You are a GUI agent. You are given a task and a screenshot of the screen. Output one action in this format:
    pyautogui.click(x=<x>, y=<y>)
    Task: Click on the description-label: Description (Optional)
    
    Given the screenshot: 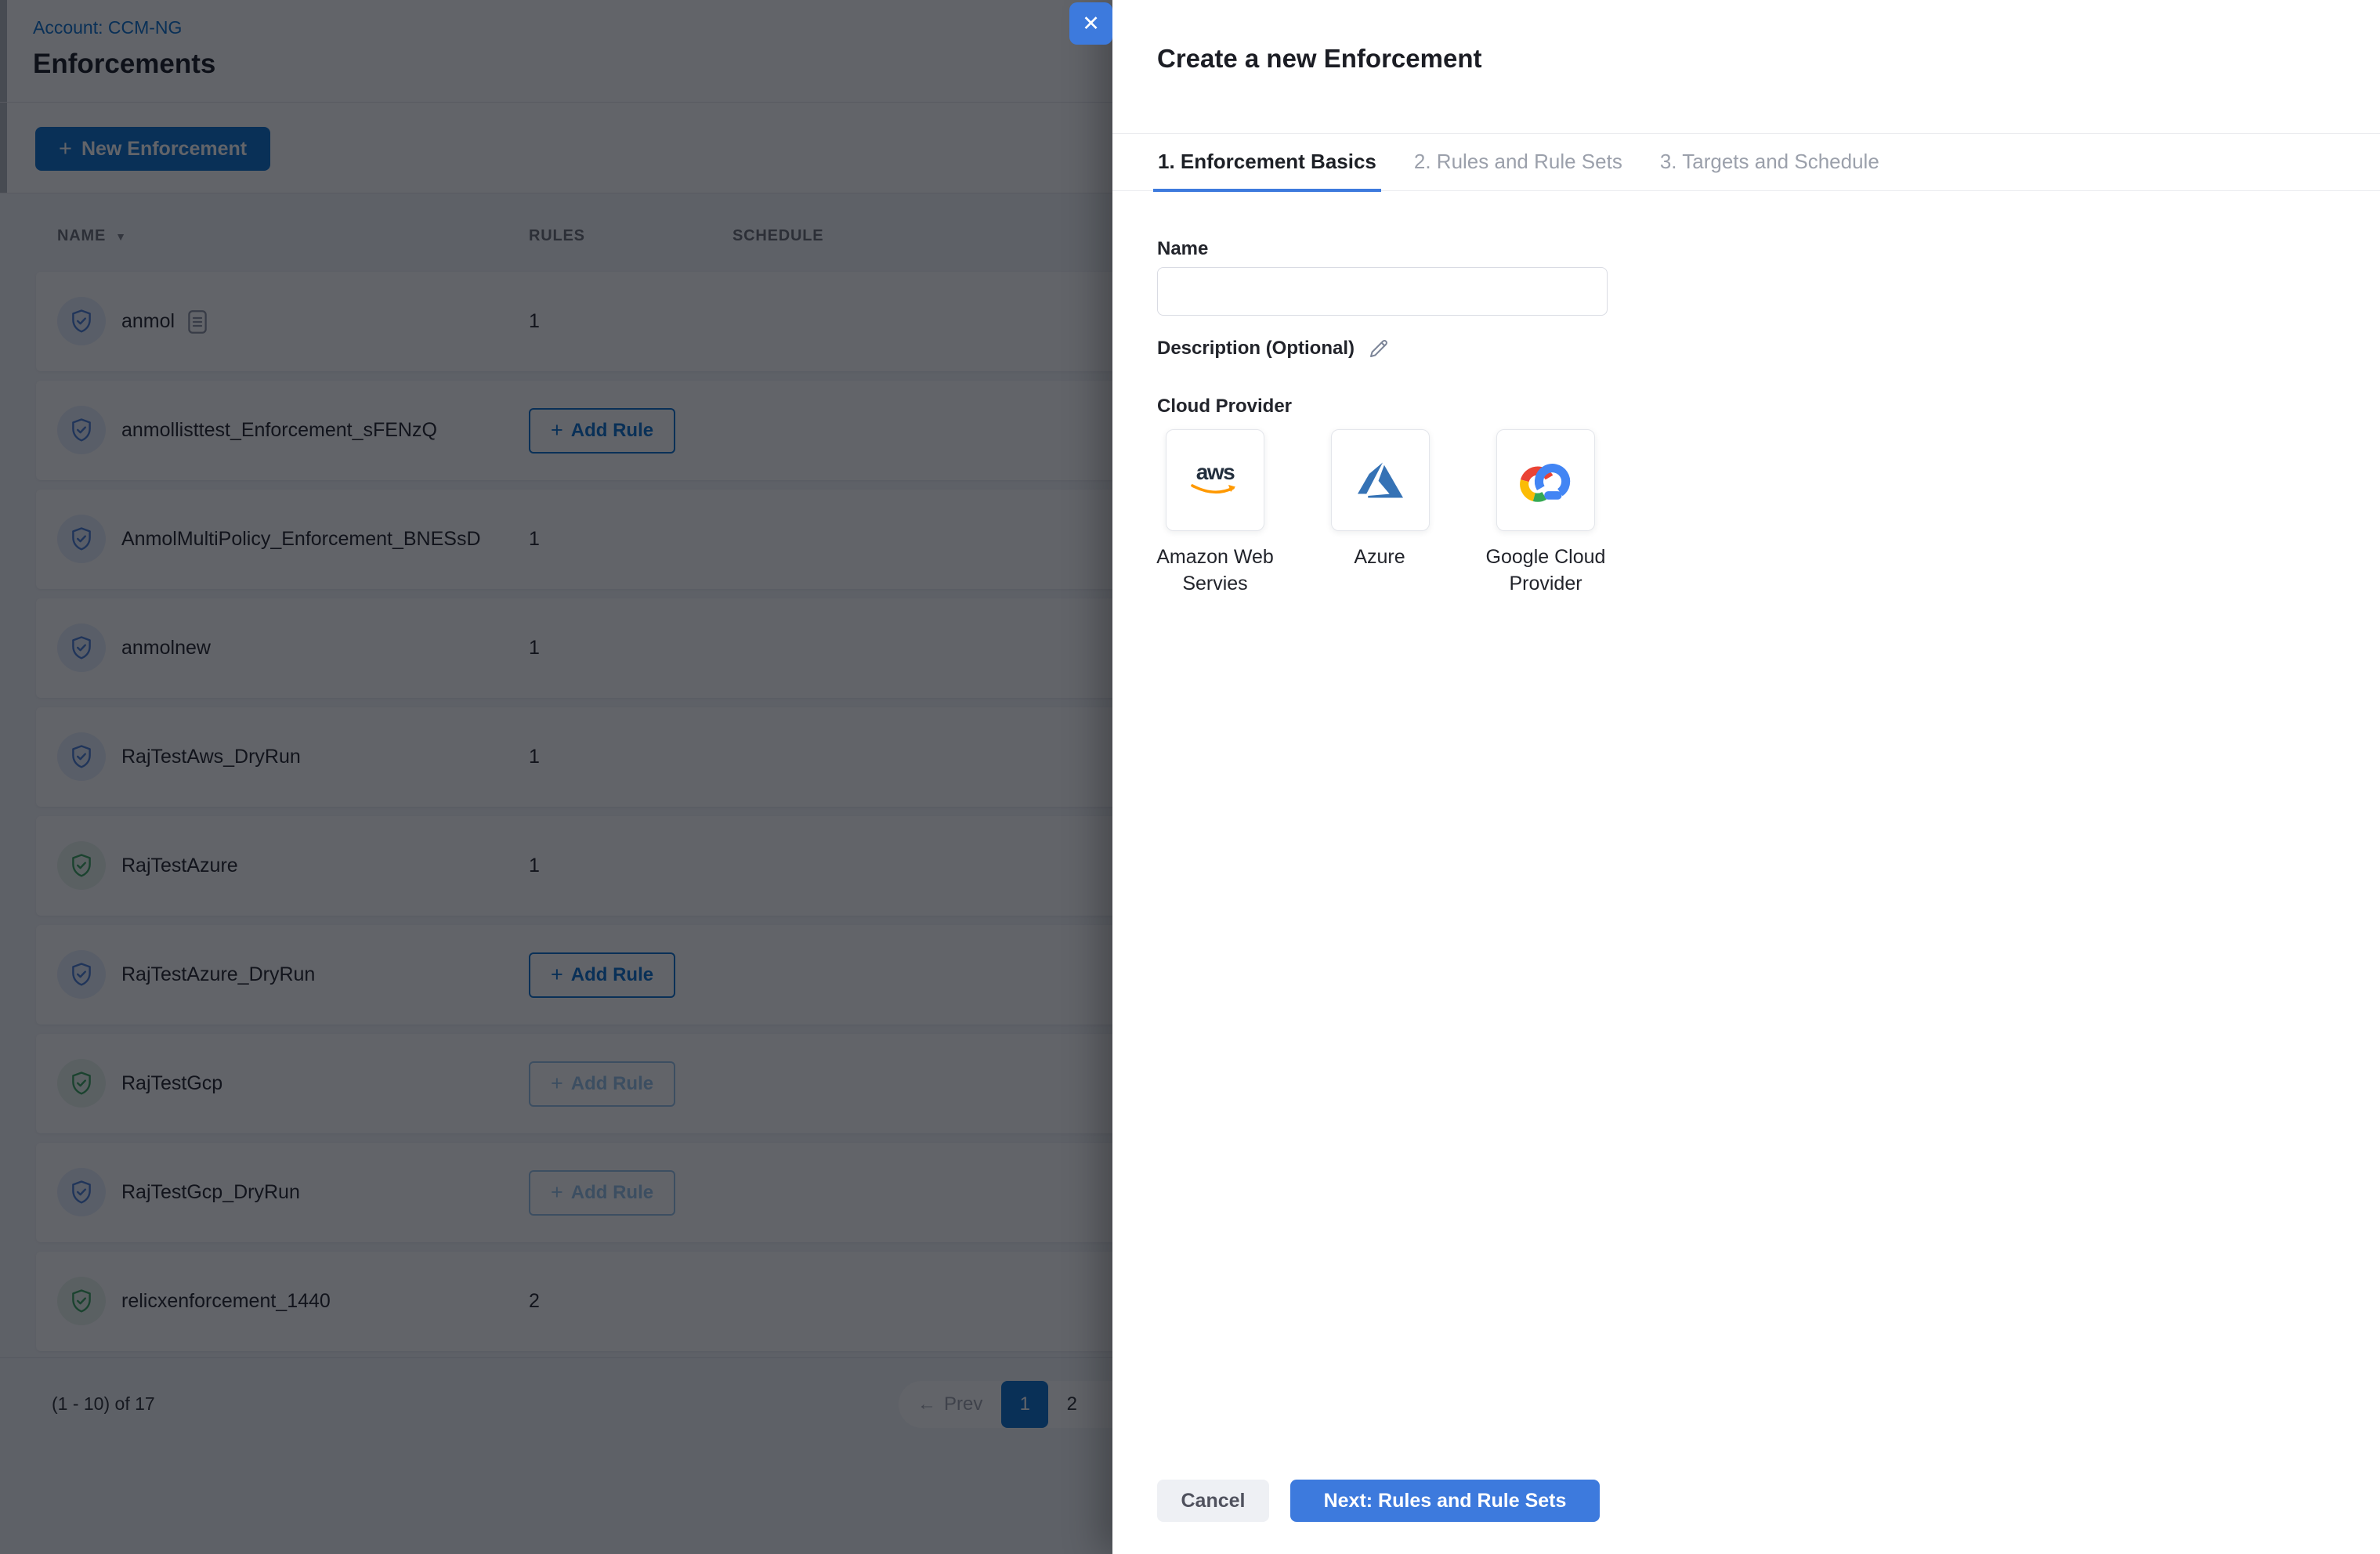 What is the action you would take?
    pyautogui.click(x=1274, y=348)
    